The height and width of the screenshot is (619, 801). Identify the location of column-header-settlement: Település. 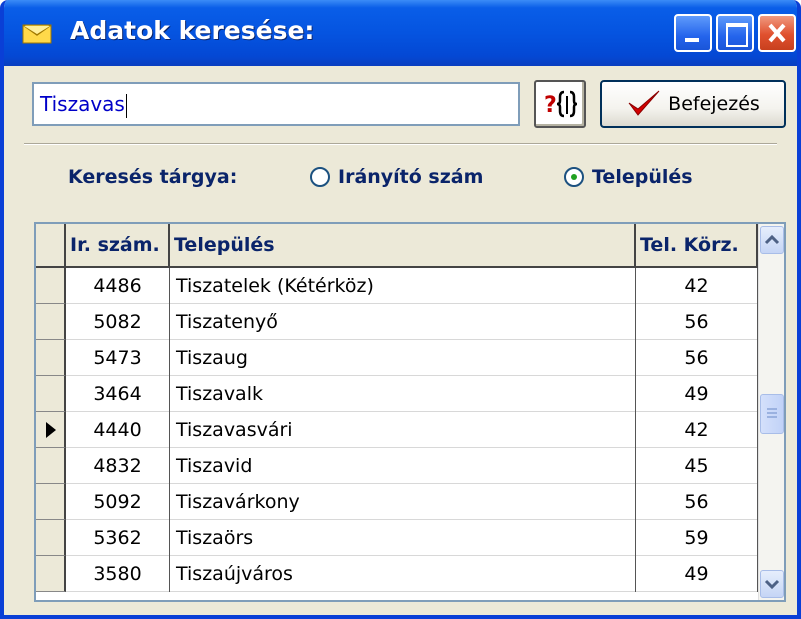
(403, 245).